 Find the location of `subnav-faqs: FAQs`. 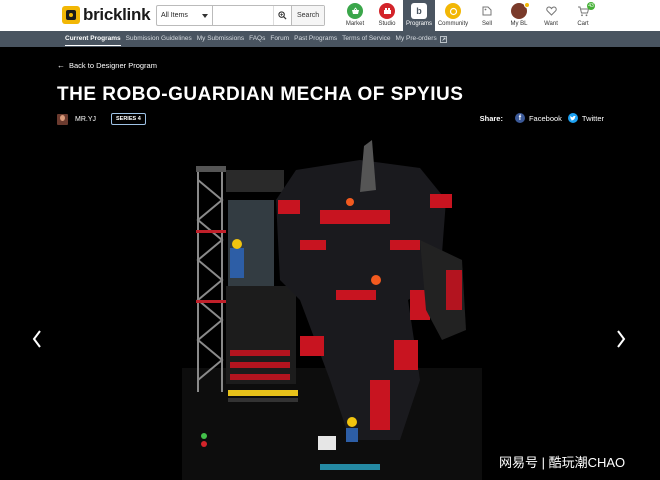

subnav-faqs: FAQs is located at coordinates (257, 39).